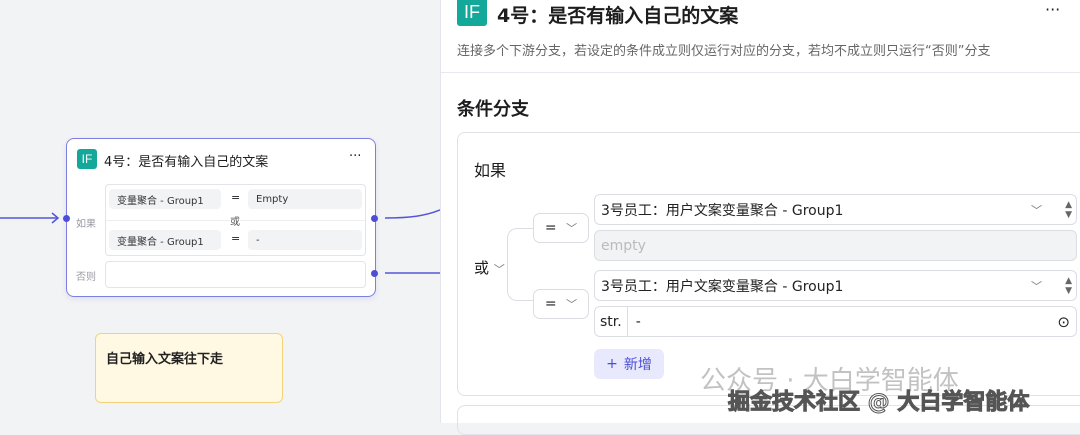 This screenshot has height=435, width=1080. What do you see at coordinates (493, 109) in the screenshot?
I see `section-title: 条件分支` at bounding box center [493, 109].